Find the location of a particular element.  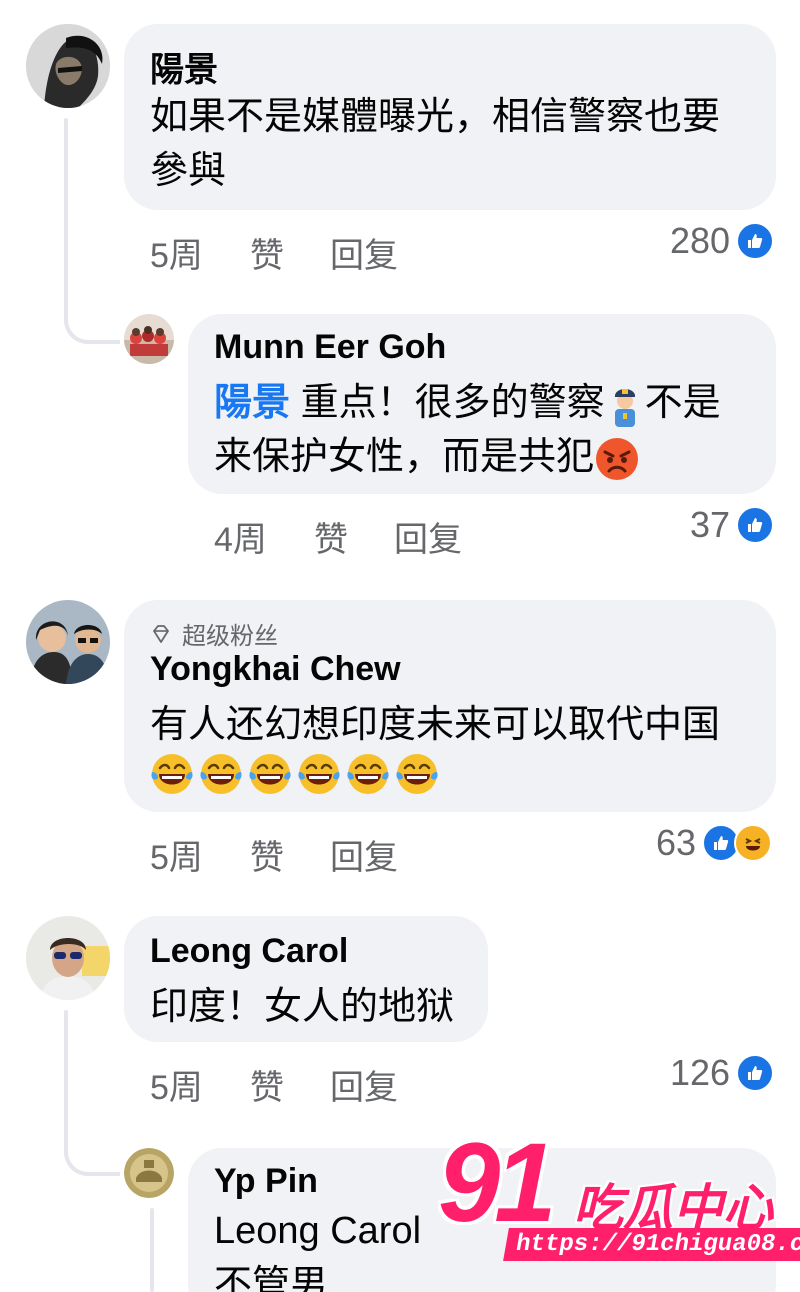

reaction-count-number: 37 is located at coordinates (710, 524).